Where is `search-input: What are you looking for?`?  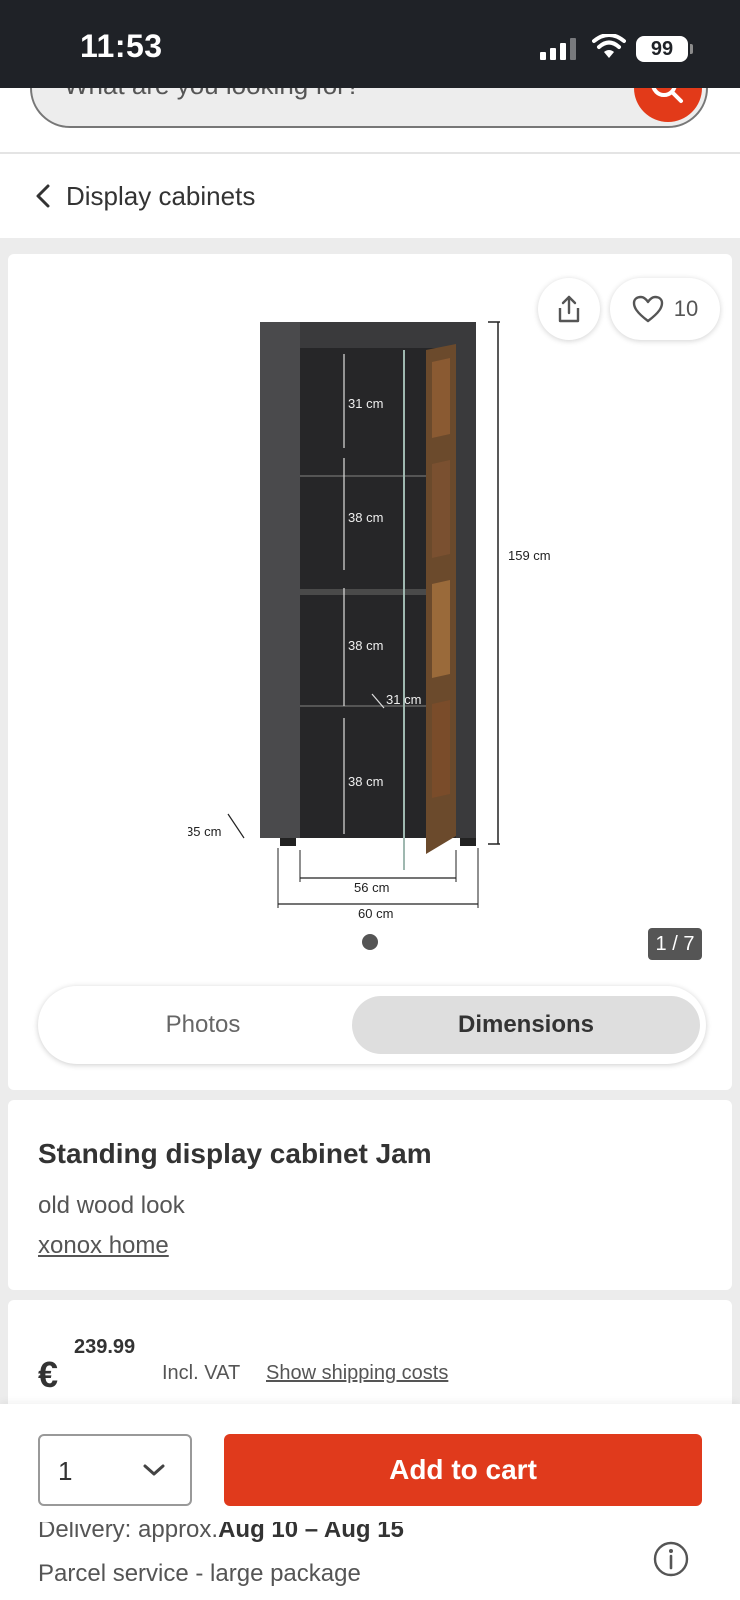 search-input: What are you looking for? is located at coordinates (369, 108).